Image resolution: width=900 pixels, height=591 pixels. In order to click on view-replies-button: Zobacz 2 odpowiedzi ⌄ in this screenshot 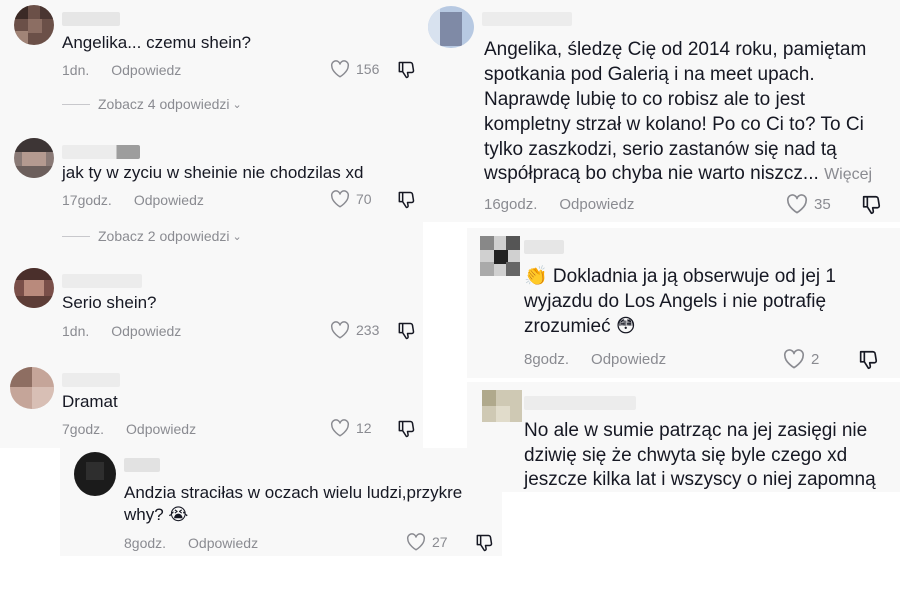, I will do `click(152, 236)`.